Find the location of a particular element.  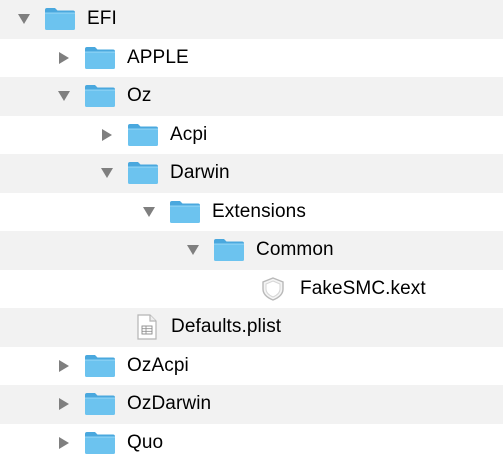

tree-row-extensions: Extensions is located at coordinates (251, 212).